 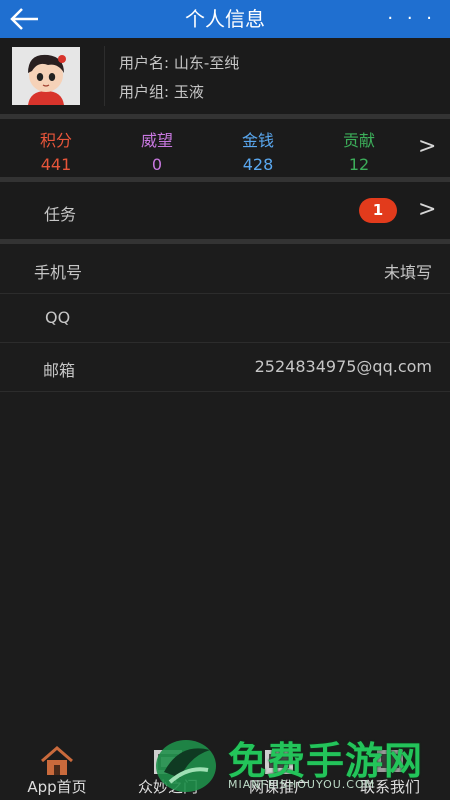 What do you see at coordinates (407, 272) in the screenshot?
I see `phone-value: 未填写` at bounding box center [407, 272].